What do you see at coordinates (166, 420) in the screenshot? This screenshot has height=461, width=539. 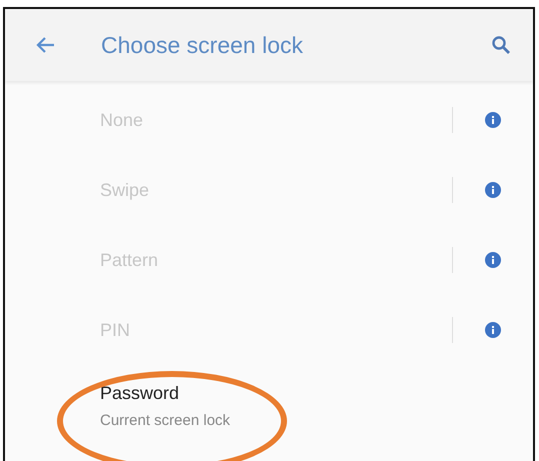 I see `option-summary: Current screen lock` at bounding box center [166, 420].